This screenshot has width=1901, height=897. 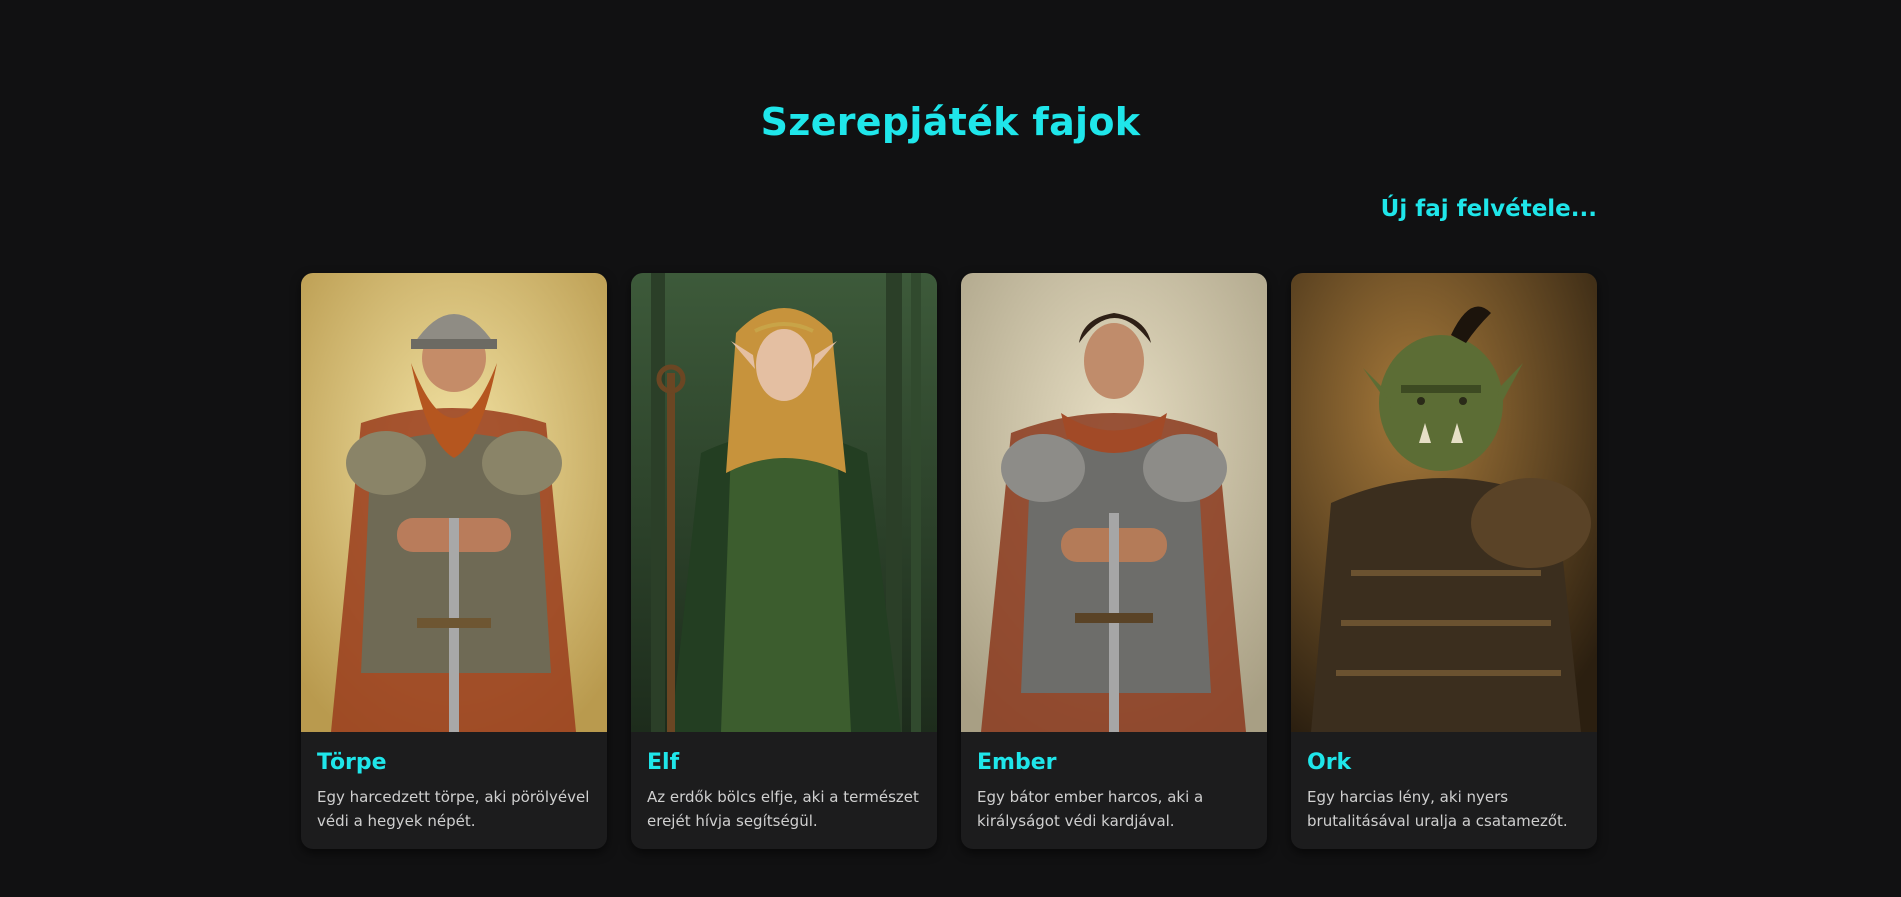 I want to click on race-name: Ember, so click(x=1017, y=762).